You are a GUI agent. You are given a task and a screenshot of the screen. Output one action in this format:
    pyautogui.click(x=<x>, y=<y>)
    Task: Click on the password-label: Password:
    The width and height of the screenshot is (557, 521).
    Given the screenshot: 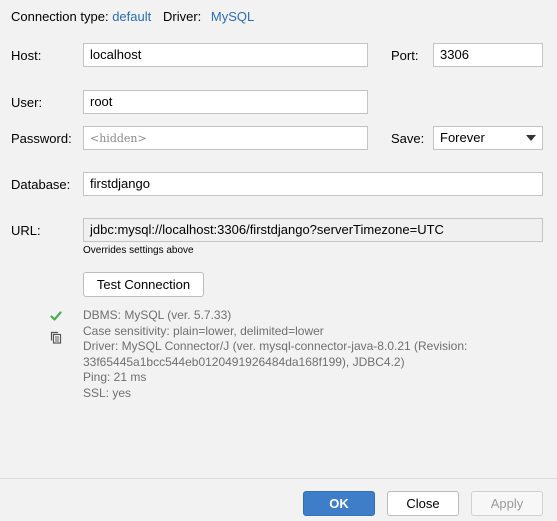 What is the action you would take?
    pyautogui.click(x=41, y=138)
    